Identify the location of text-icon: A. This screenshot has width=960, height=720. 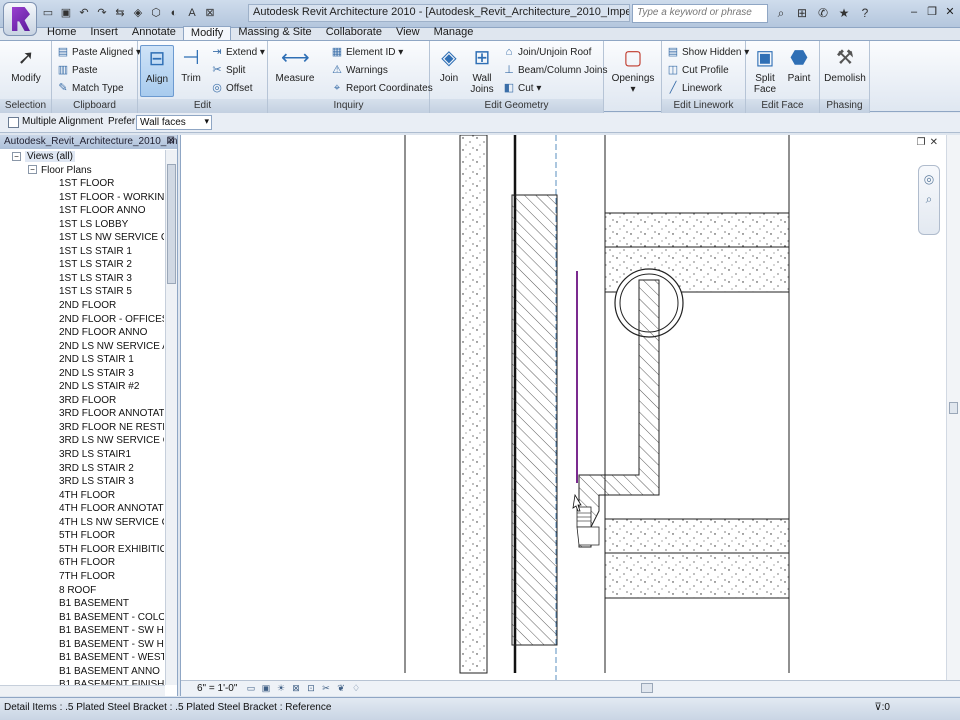
(192, 13).